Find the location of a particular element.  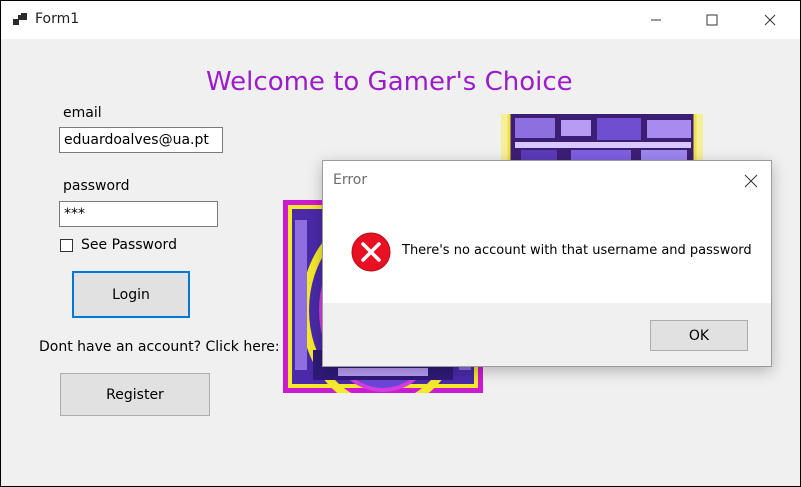

login-button: Login is located at coordinates (131, 294).